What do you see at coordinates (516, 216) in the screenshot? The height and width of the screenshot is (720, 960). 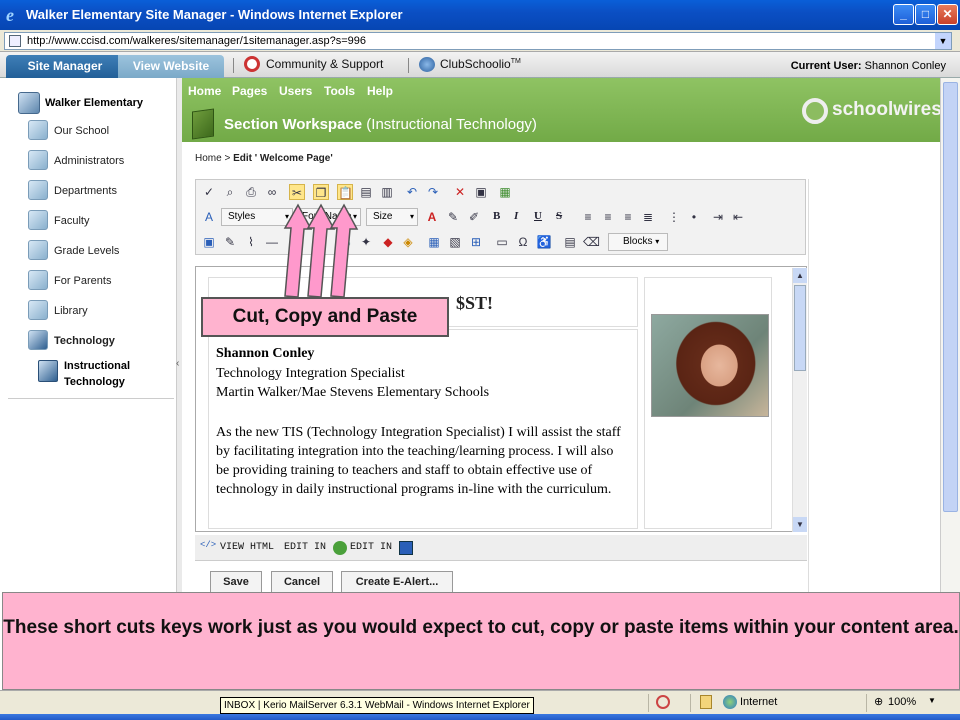 I see `italic-button: I` at bounding box center [516, 216].